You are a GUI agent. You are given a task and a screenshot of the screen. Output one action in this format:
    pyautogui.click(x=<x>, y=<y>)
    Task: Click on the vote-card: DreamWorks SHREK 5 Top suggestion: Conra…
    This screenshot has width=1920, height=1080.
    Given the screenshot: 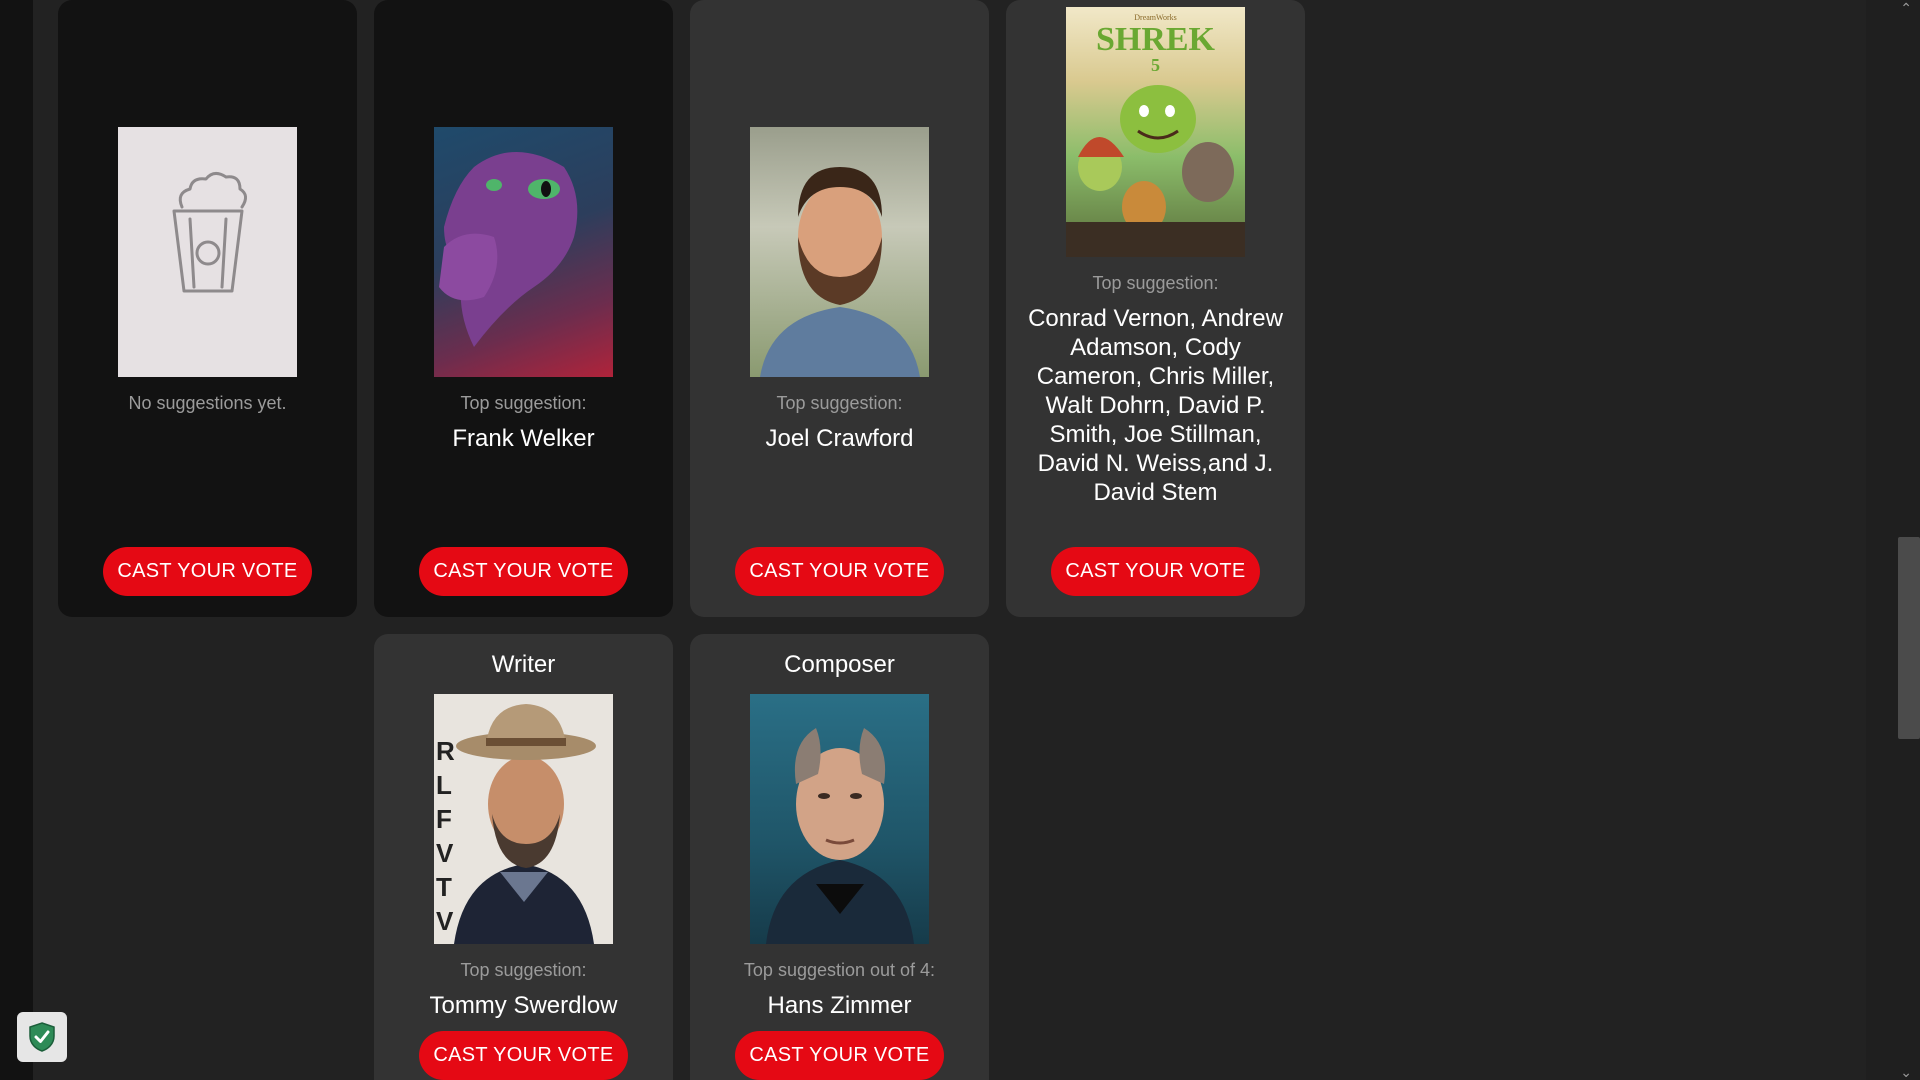 What is the action you would take?
    pyautogui.click(x=1155, y=308)
    